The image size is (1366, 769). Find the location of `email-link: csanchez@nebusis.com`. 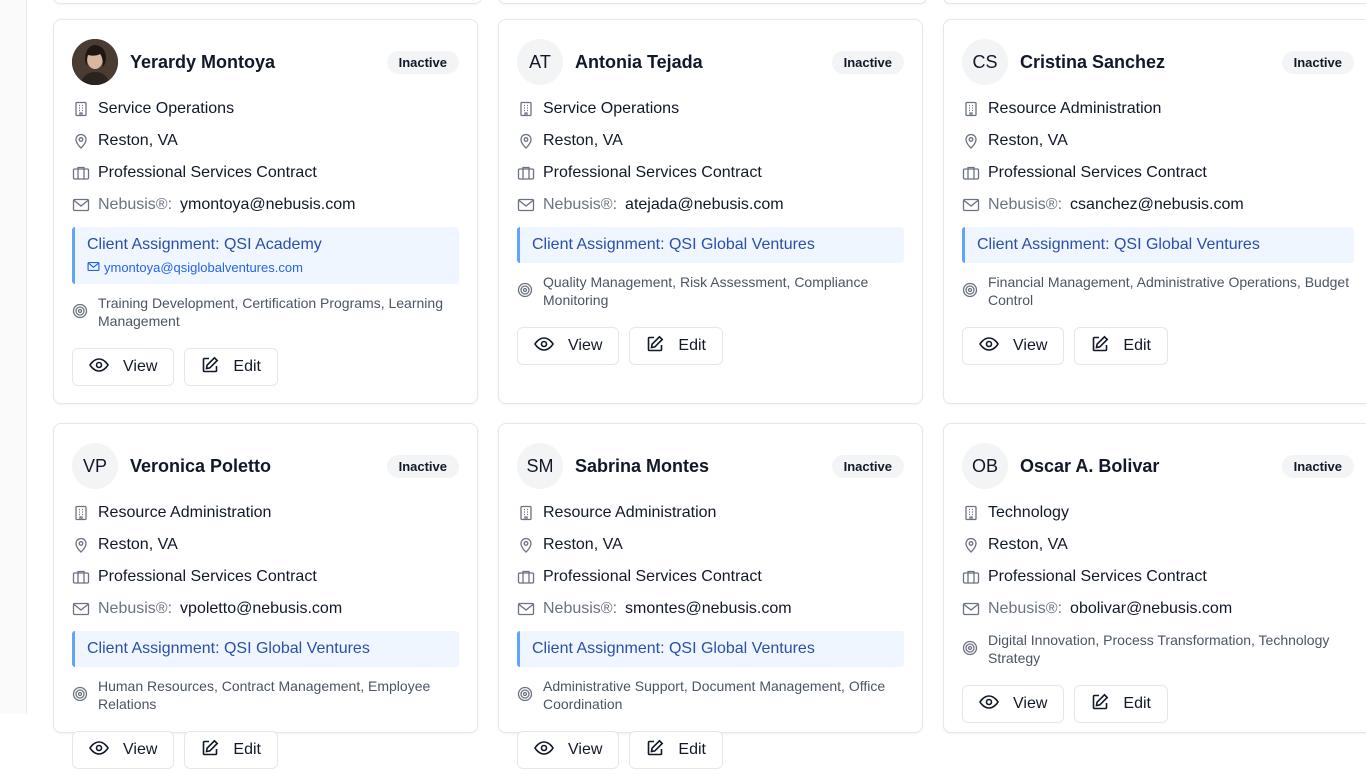

email-link: csanchez@nebusis.com is located at coordinates (1157, 205).